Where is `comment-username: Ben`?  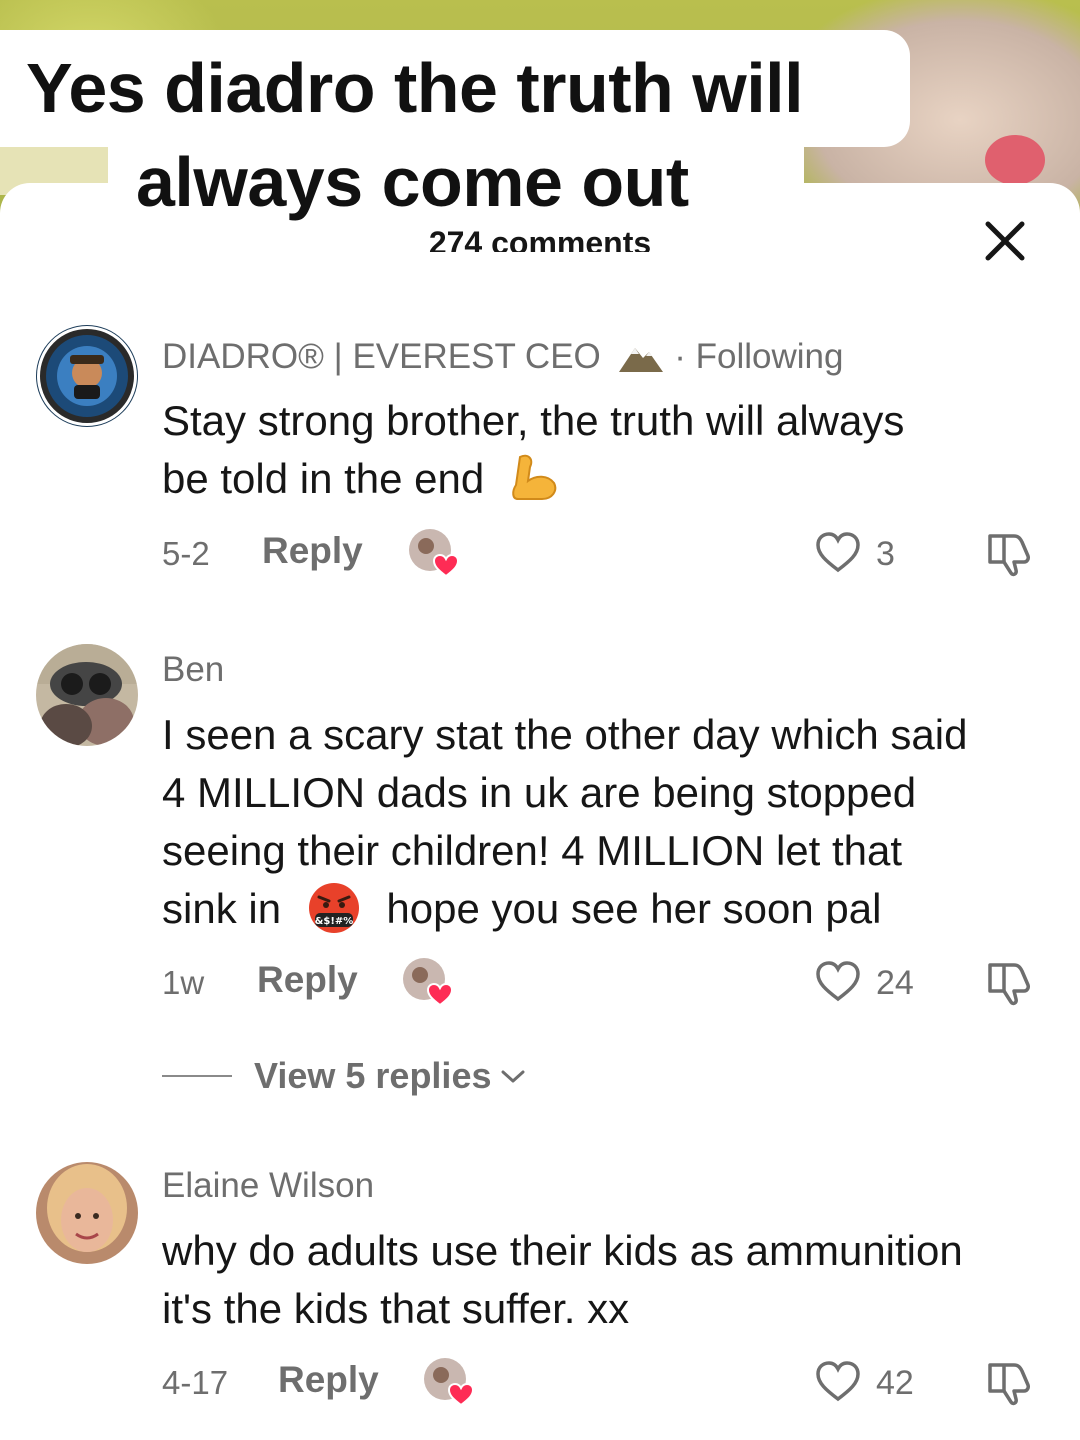 comment-username: Ben is located at coordinates (193, 670).